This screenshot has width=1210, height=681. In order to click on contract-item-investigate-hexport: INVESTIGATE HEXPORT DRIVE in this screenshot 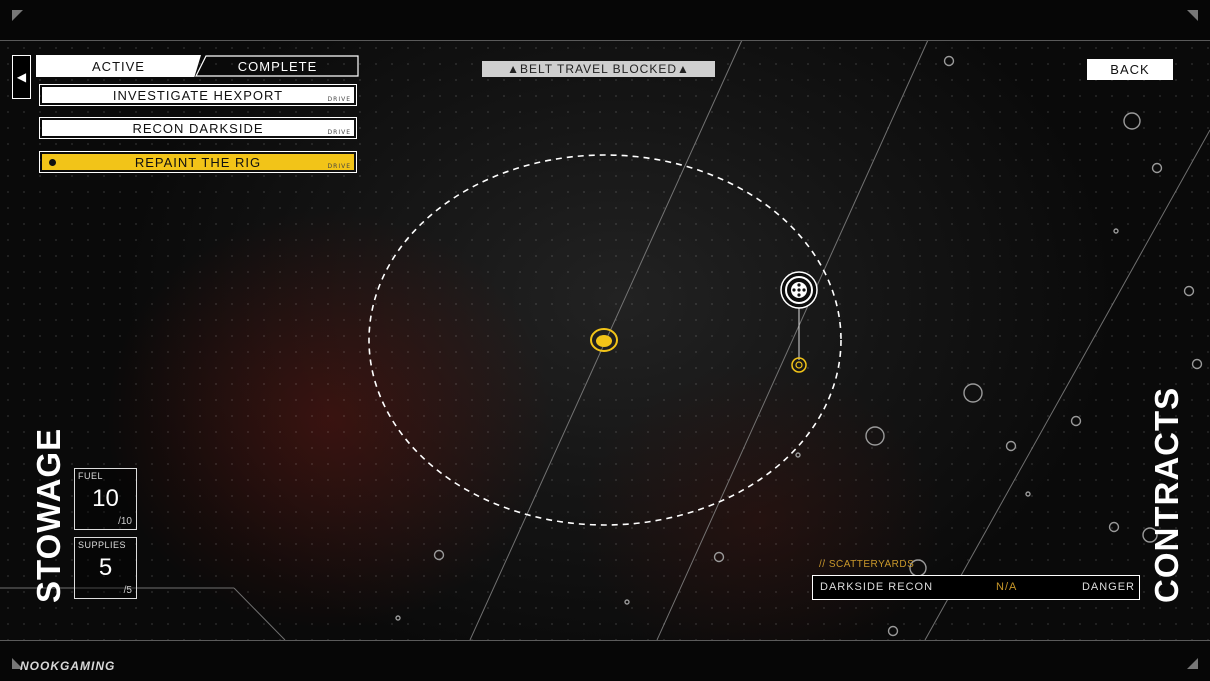, I will do `click(198, 95)`.